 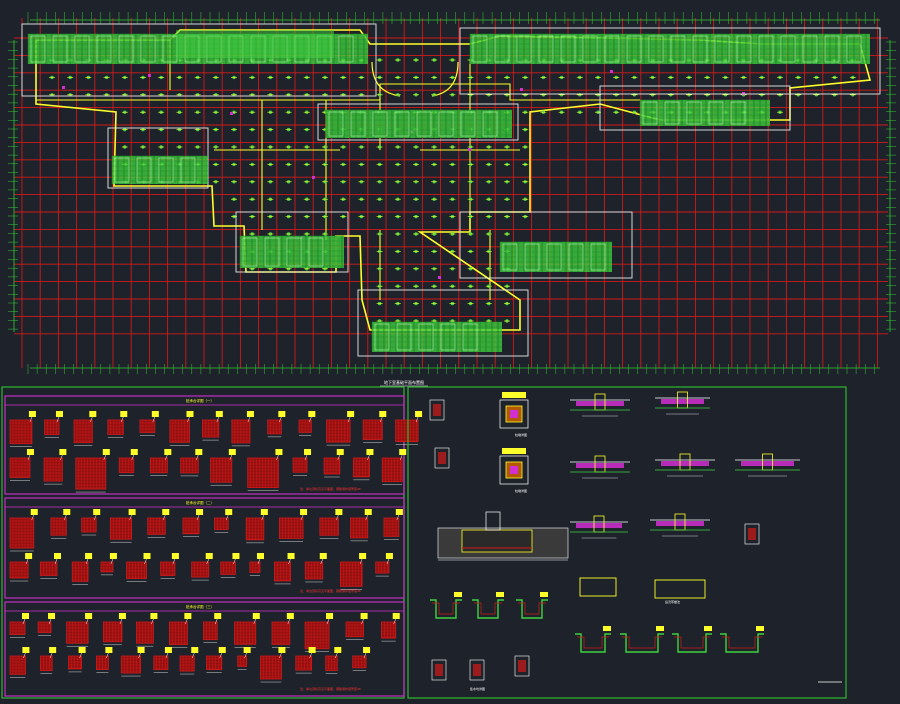 What do you see at coordinates (330, 688) in the screenshot?
I see `panel-note-3: 注：承台顶标高见平面图，钢筋保护层厚度40` at bounding box center [330, 688].